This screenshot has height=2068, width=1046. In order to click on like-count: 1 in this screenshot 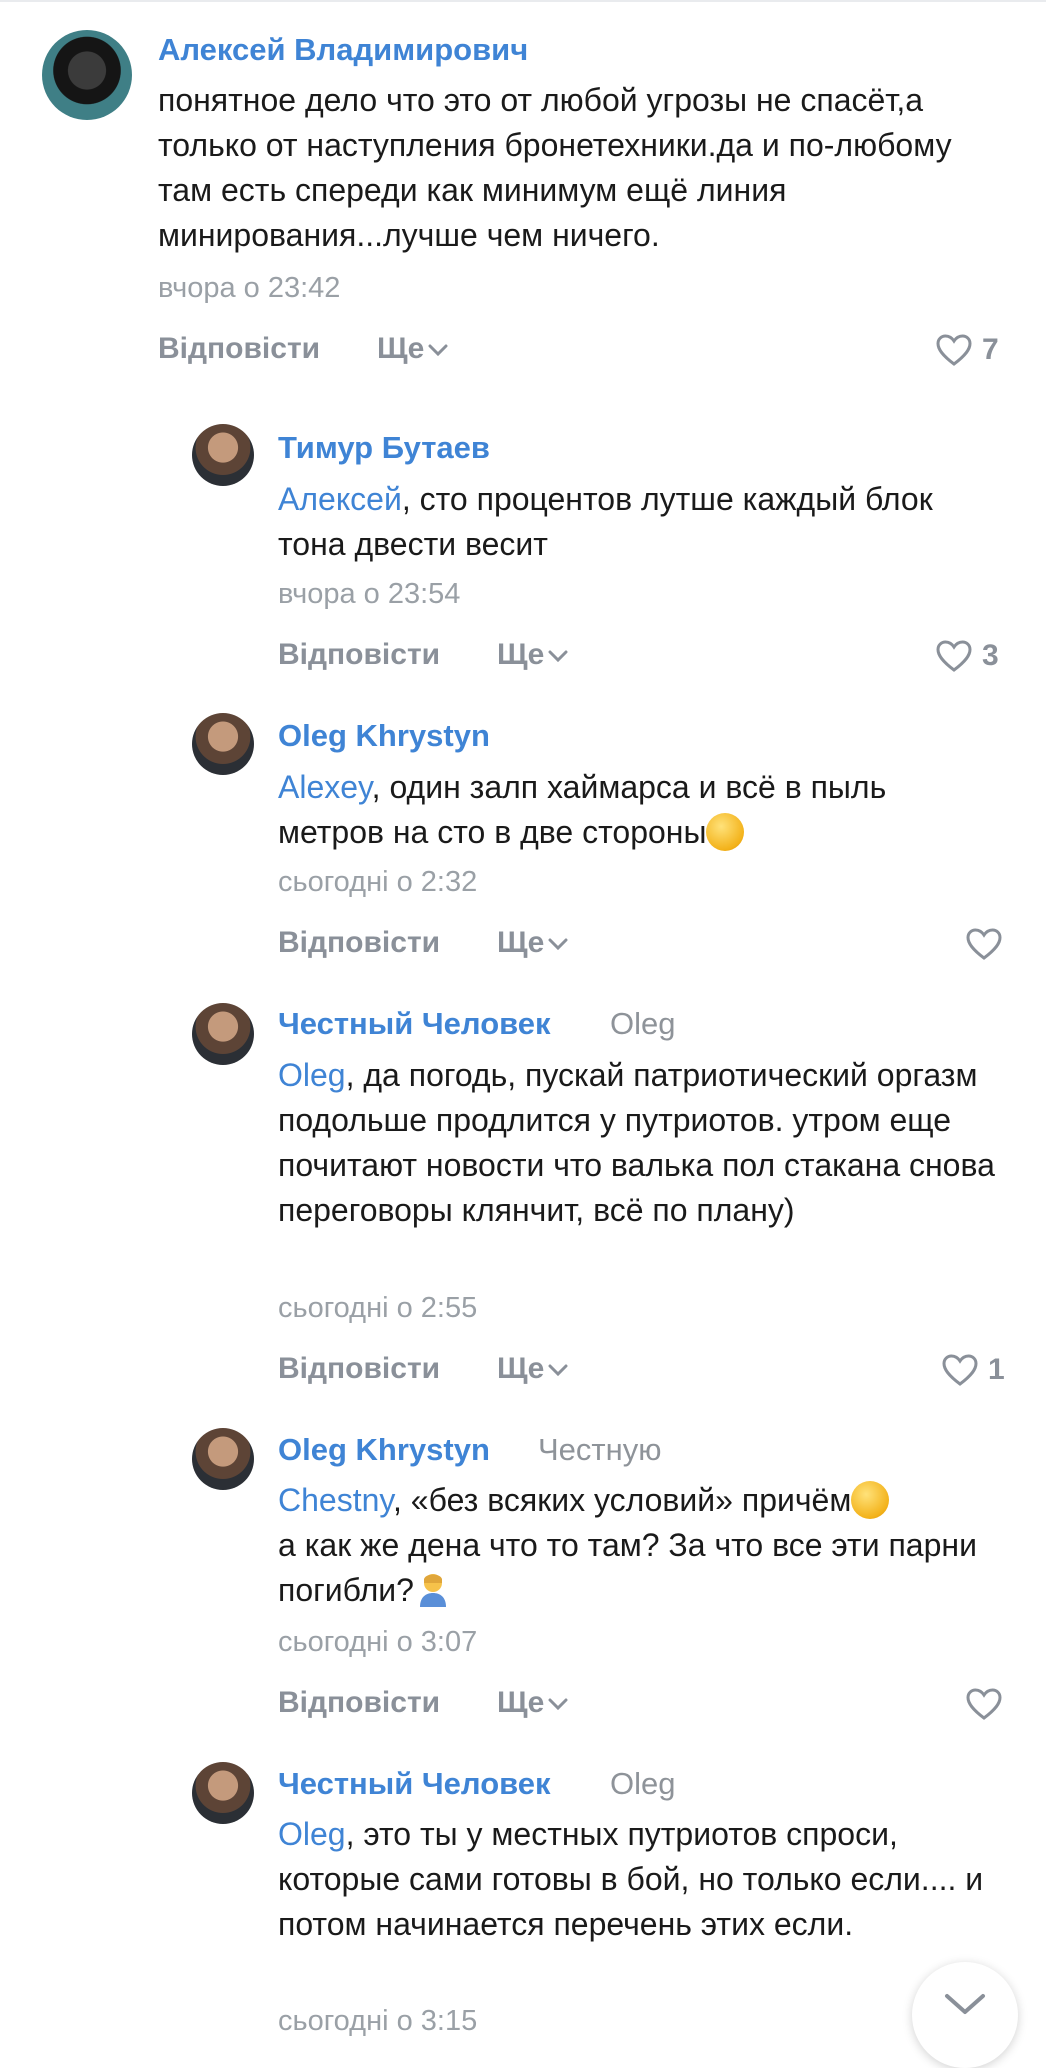, I will do `click(996, 1369)`.